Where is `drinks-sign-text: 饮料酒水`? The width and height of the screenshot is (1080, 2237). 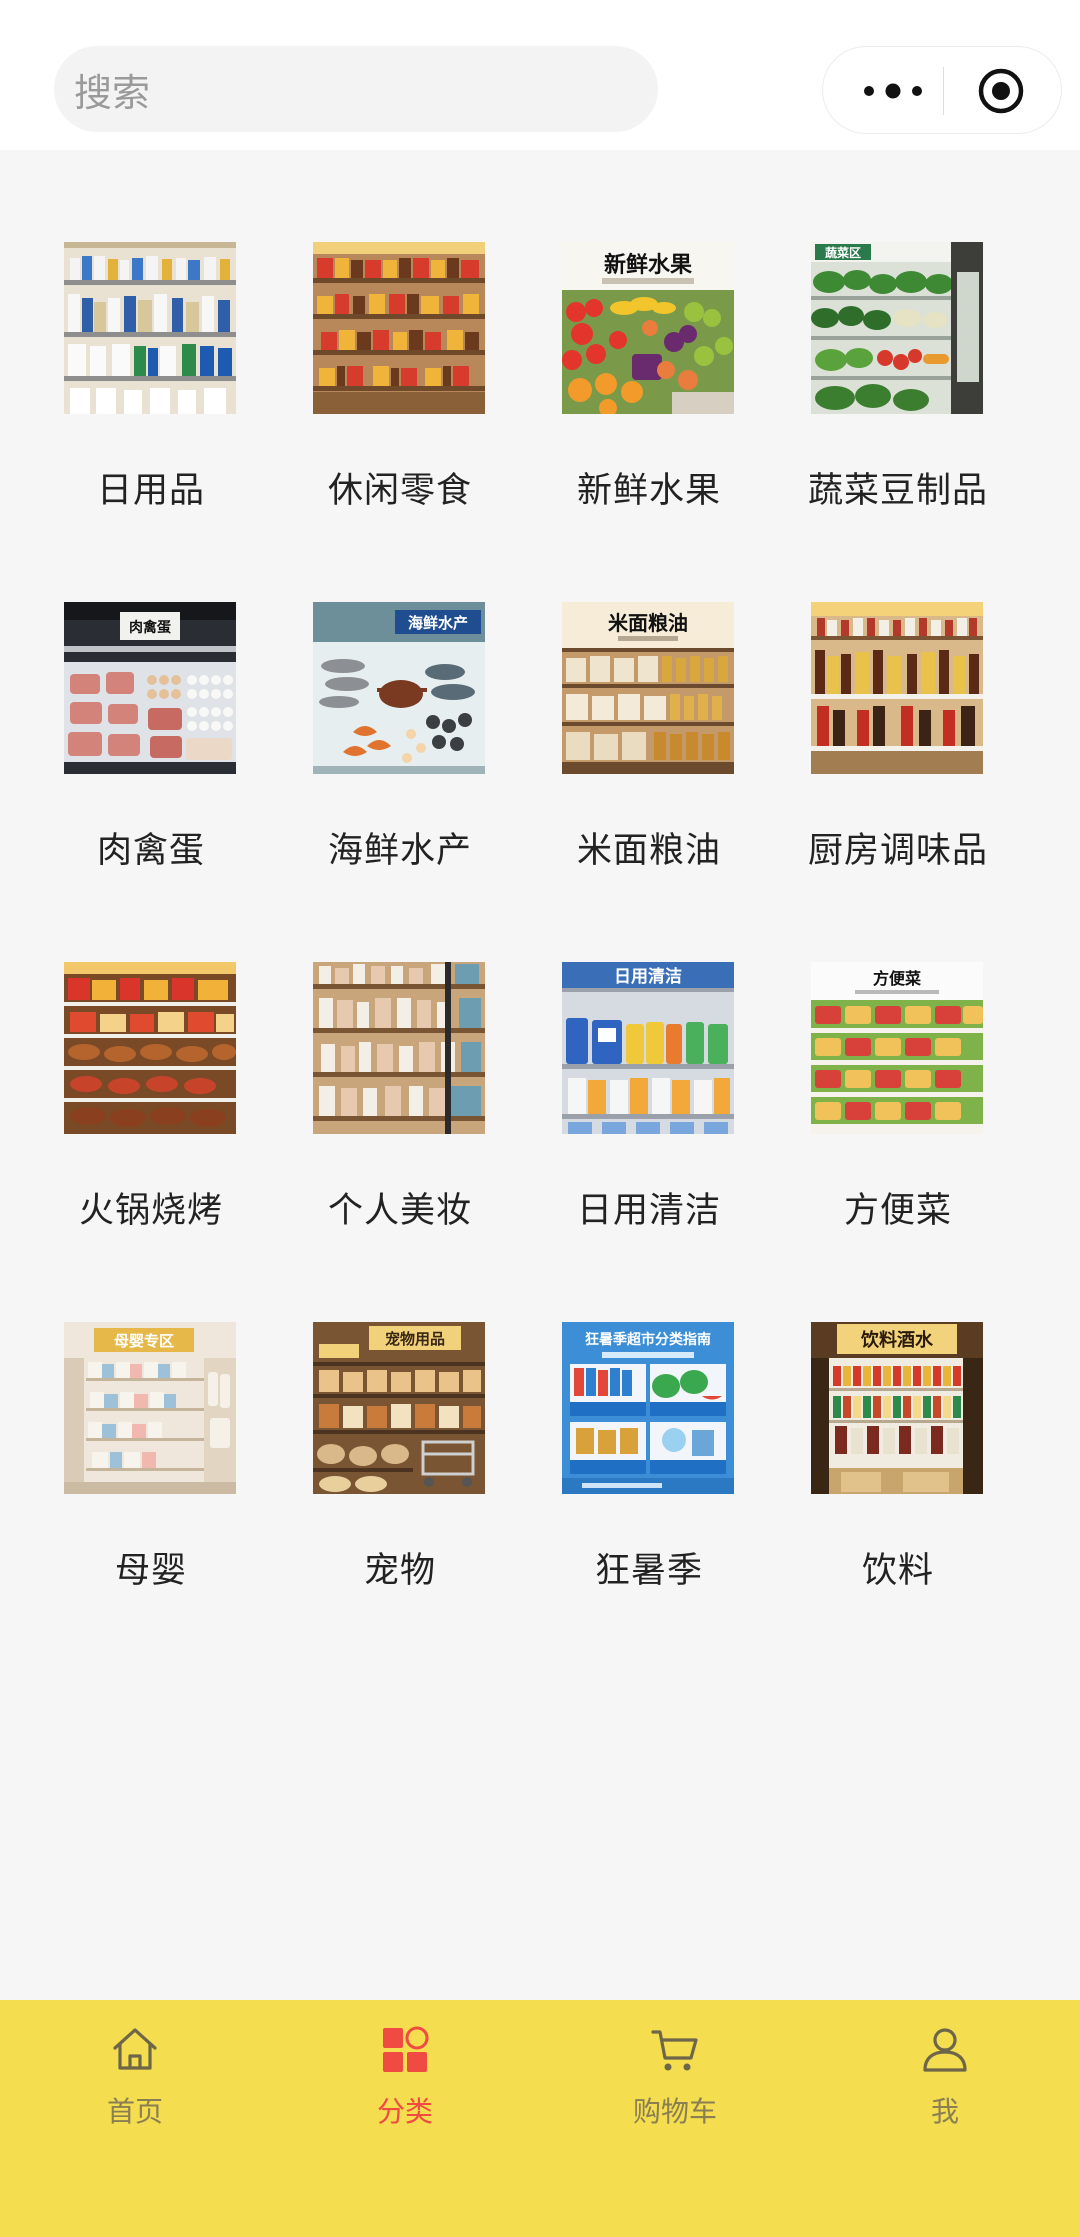
drinks-sign-text: 饮料酒水 is located at coordinates (897, 1340).